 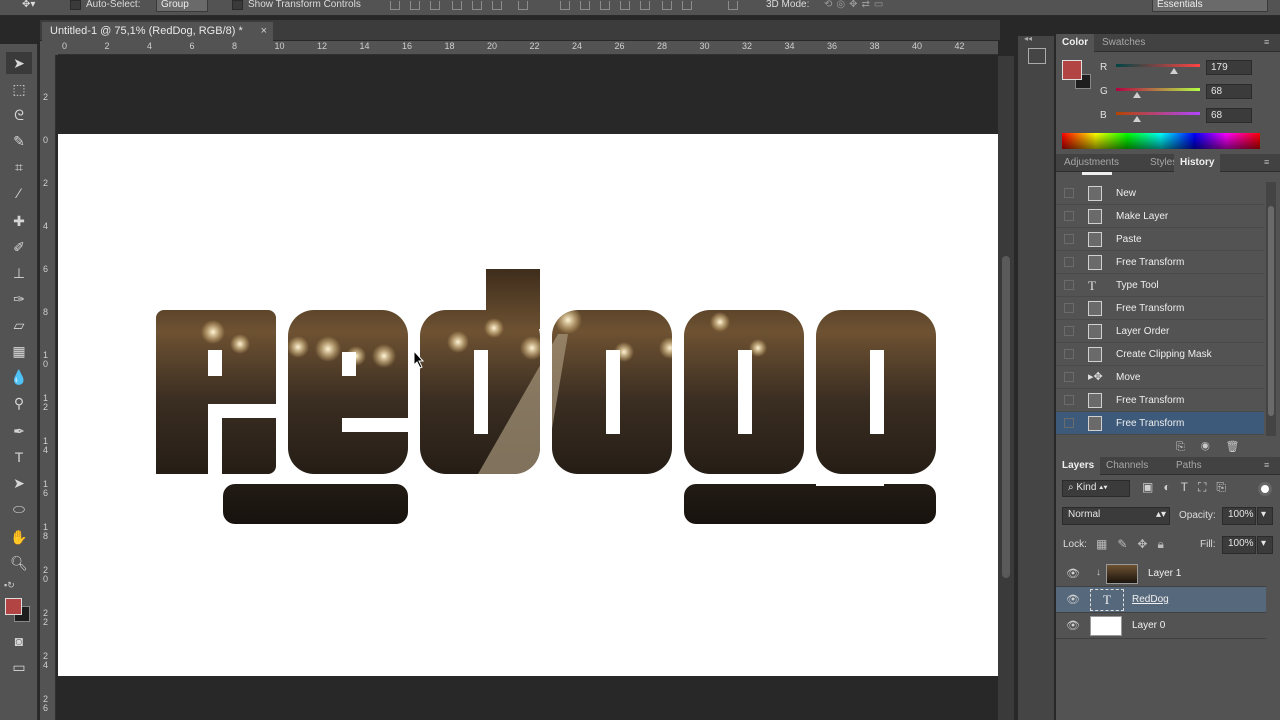 What do you see at coordinates (19, 221) in the screenshot?
I see `healing-brush-tool-icon: ✚` at bounding box center [19, 221].